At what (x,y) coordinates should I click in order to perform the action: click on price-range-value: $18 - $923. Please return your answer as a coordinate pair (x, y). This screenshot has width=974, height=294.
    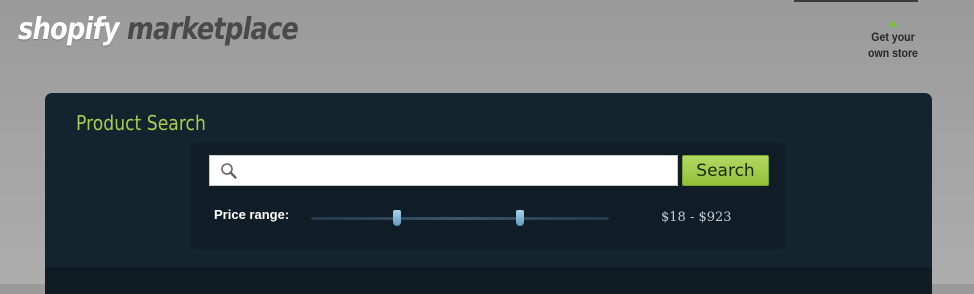
    Looking at the image, I should click on (696, 217).